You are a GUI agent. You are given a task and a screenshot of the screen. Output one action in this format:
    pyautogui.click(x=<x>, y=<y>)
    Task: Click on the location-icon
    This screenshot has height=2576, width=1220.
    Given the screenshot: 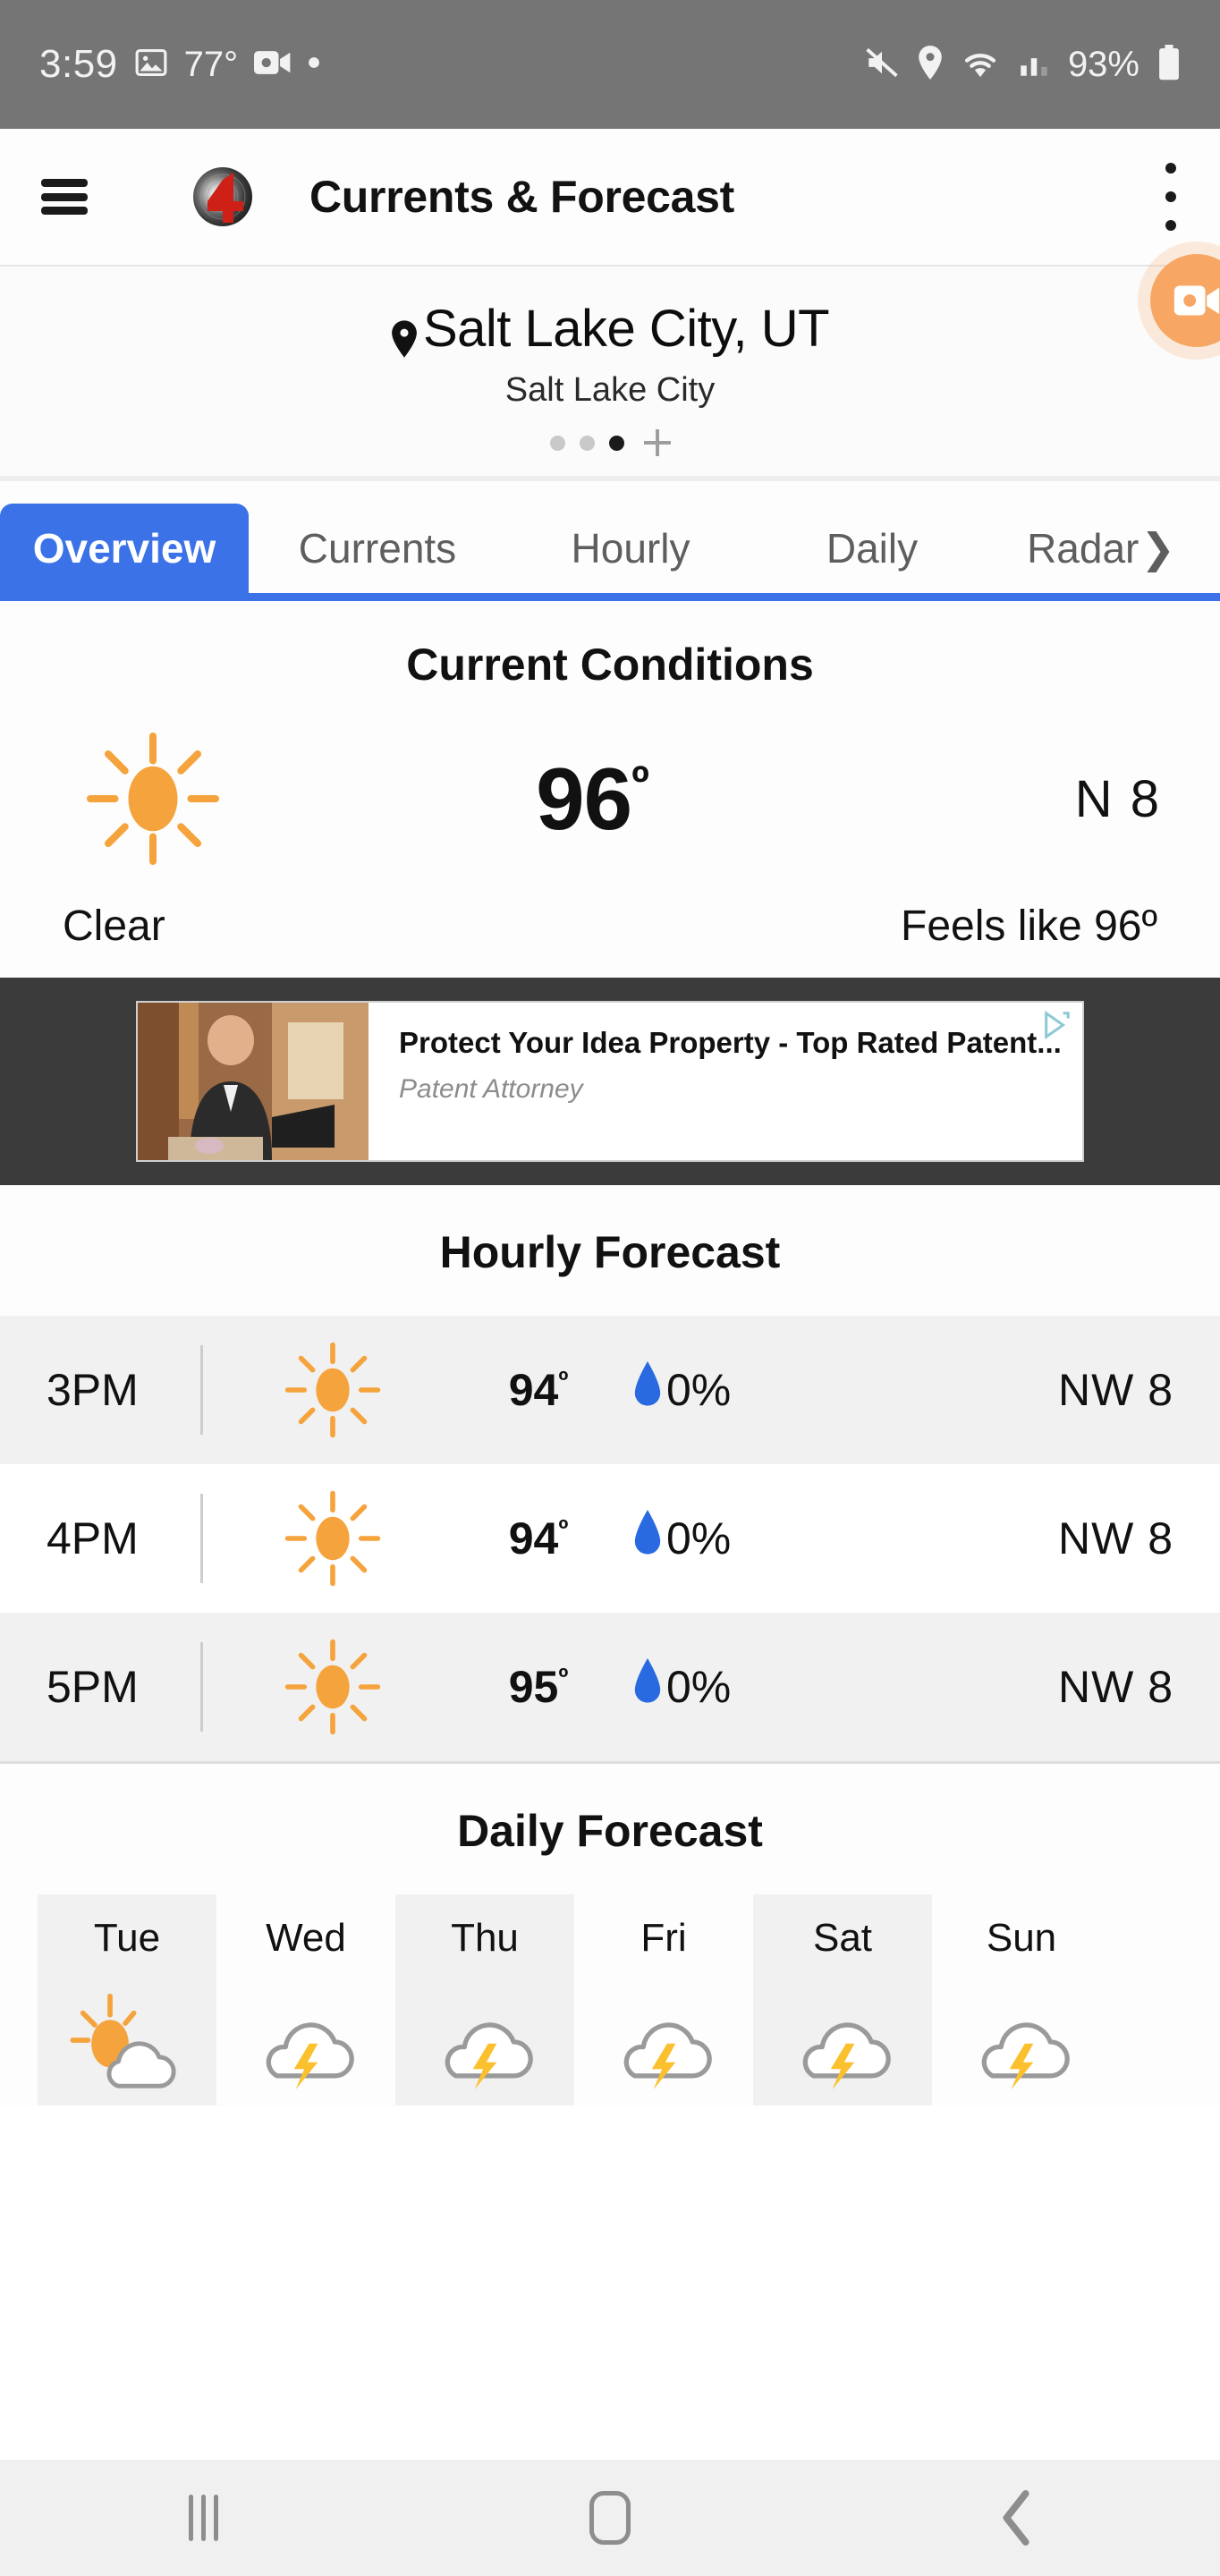 What is the action you would take?
    pyautogui.click(x=931, y=64)
    